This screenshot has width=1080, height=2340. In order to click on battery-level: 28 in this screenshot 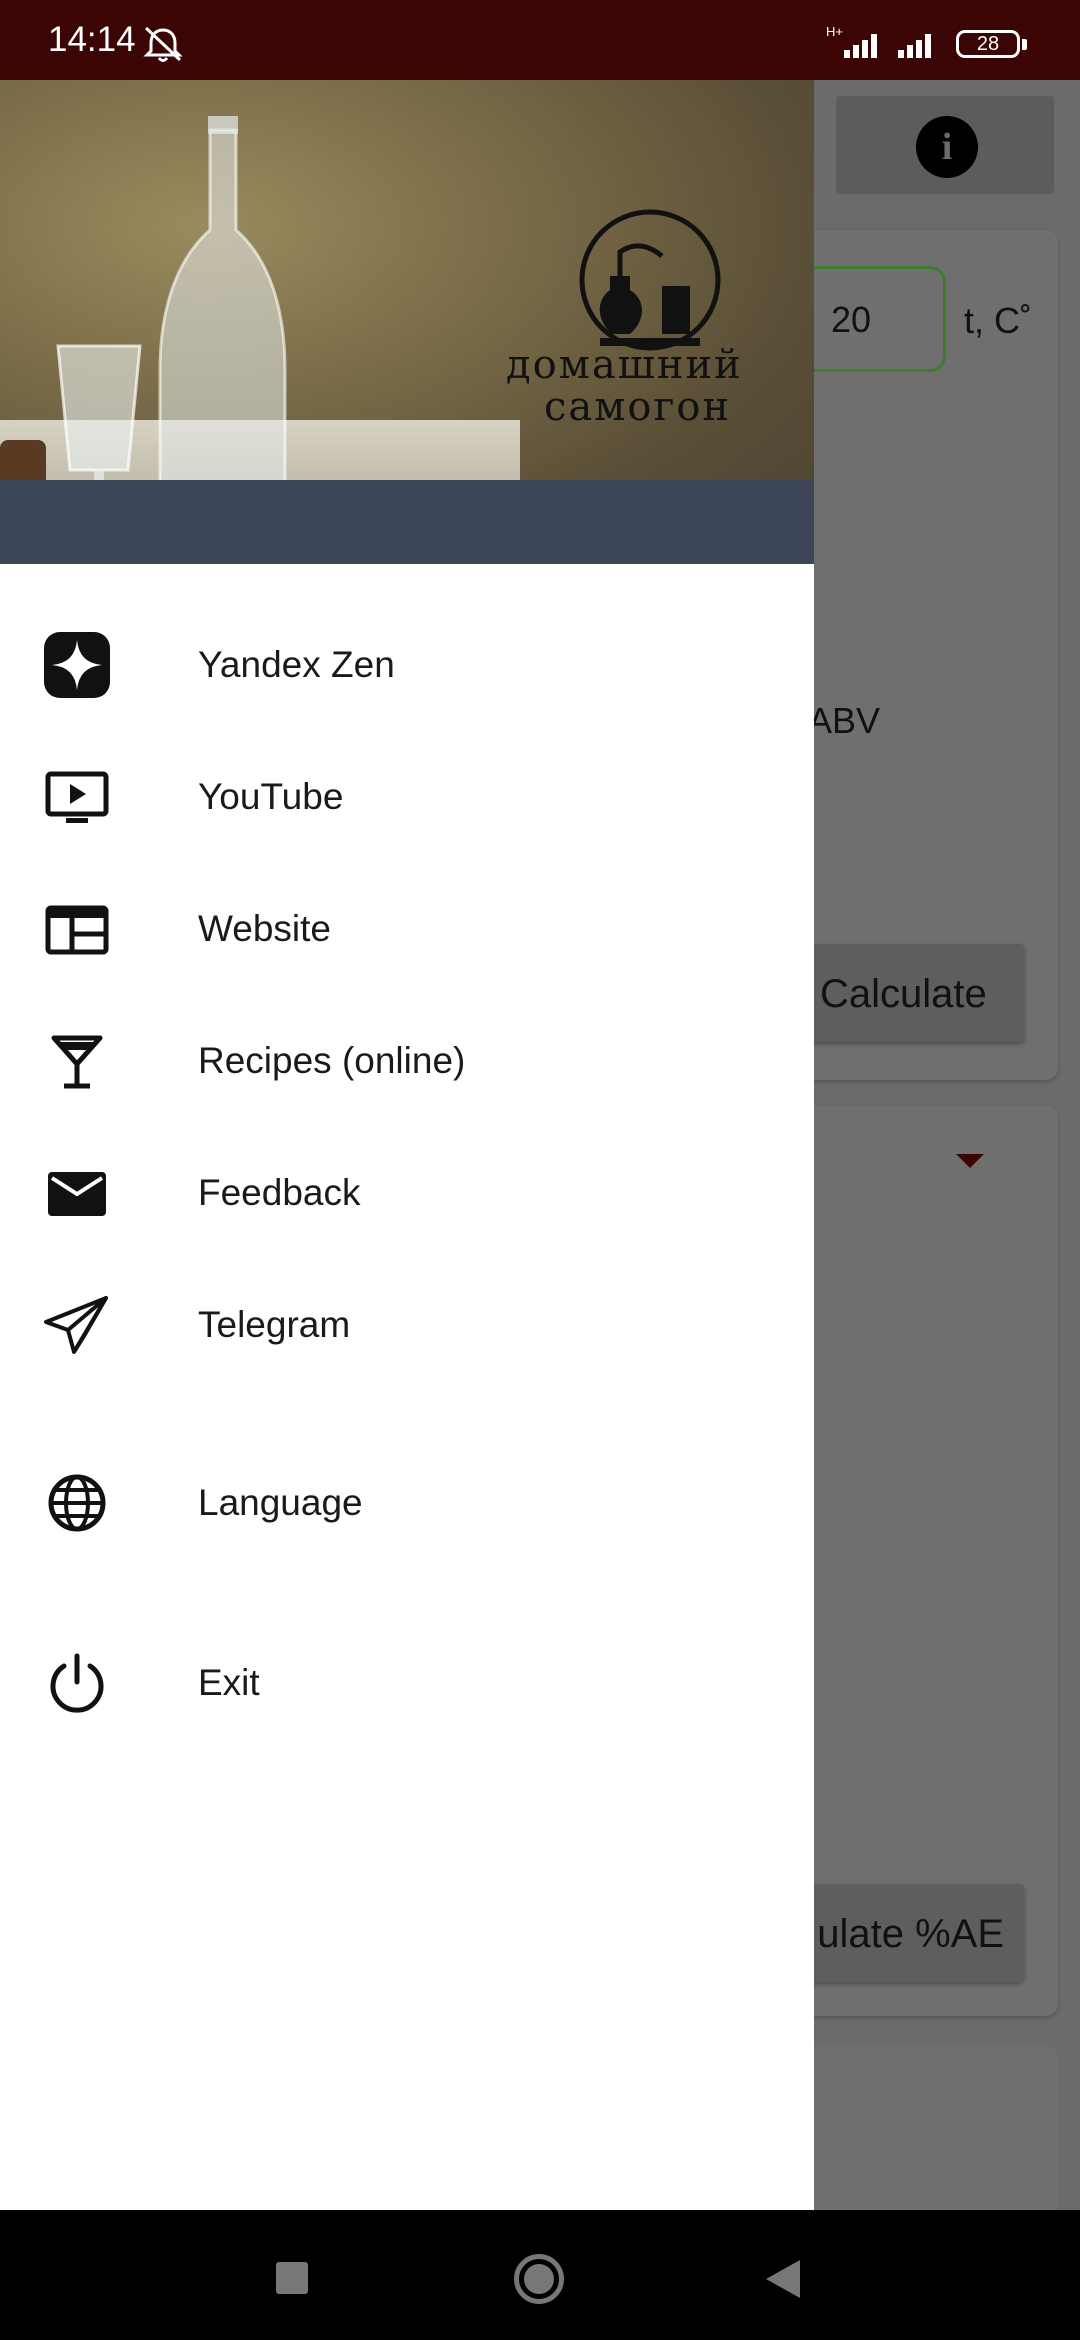, I will do `click(988, 44)`.